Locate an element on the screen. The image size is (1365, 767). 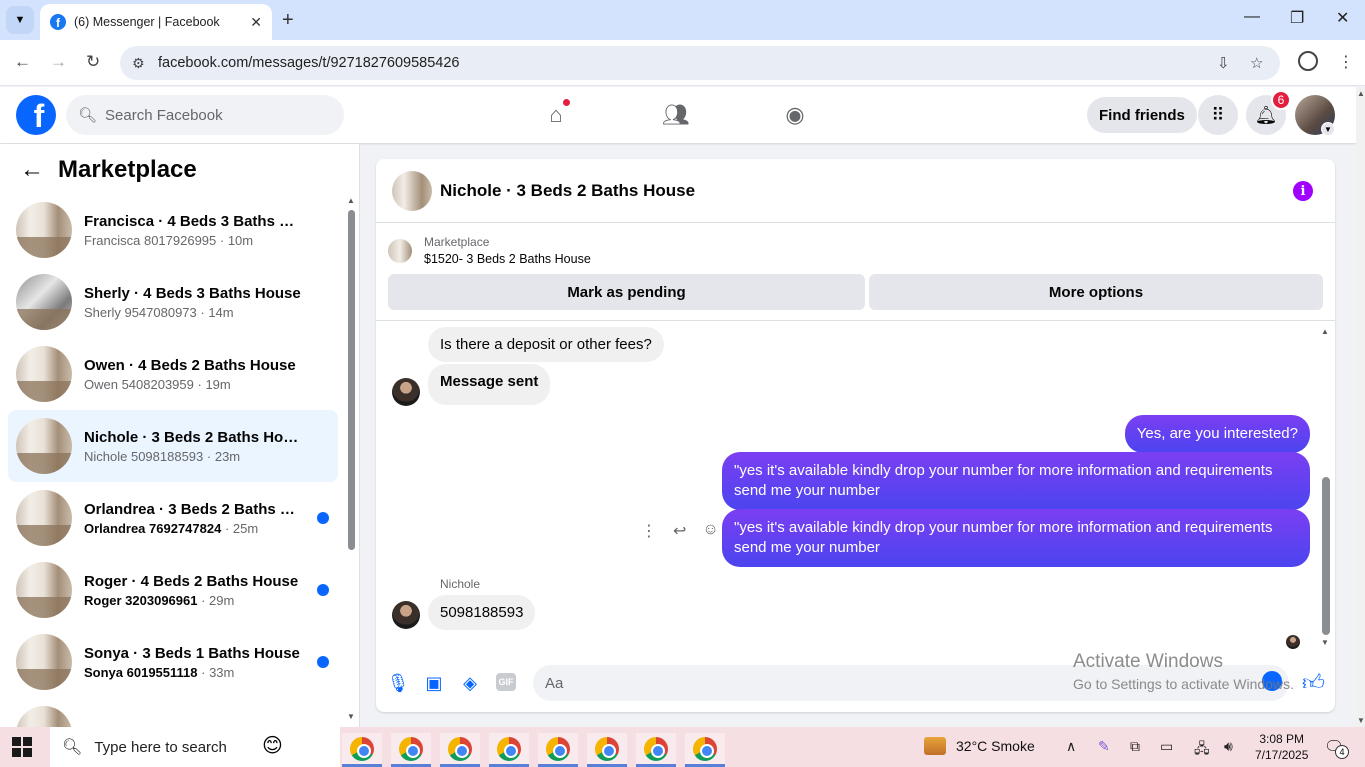
reply-icon: ↩ is located at coordinates (679, 531).